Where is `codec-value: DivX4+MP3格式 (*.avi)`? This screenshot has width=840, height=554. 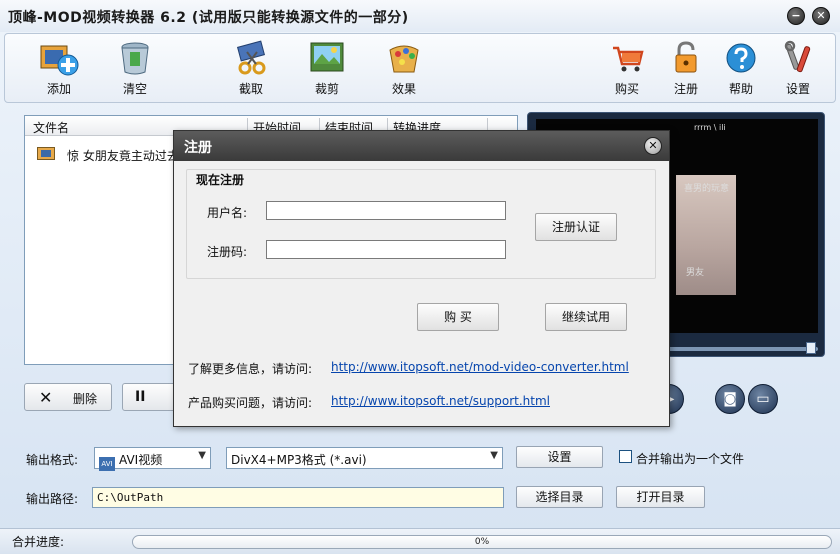
codec-value: DivX4+MP3格式 (*.avi) is located at coordinates (299, 460).